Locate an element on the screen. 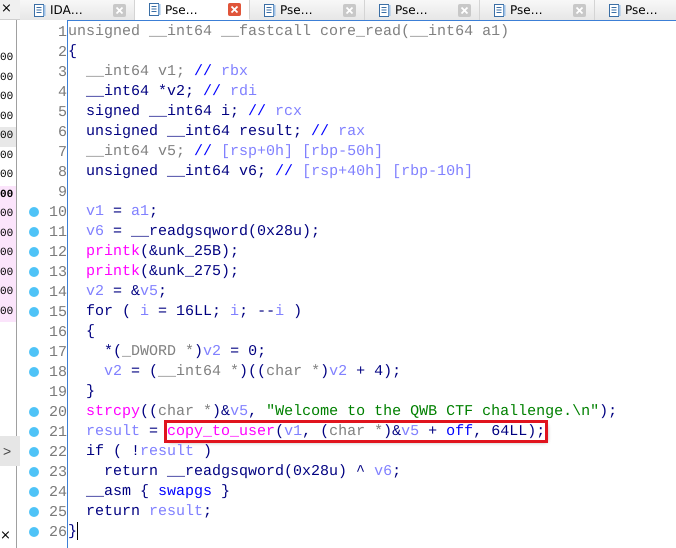 Image resolution: width=676 pixels, height=548 pixels. code-line: unsigned __int64 __fastcall core_read(__int64 a1) is located at coordinates (289, 32).